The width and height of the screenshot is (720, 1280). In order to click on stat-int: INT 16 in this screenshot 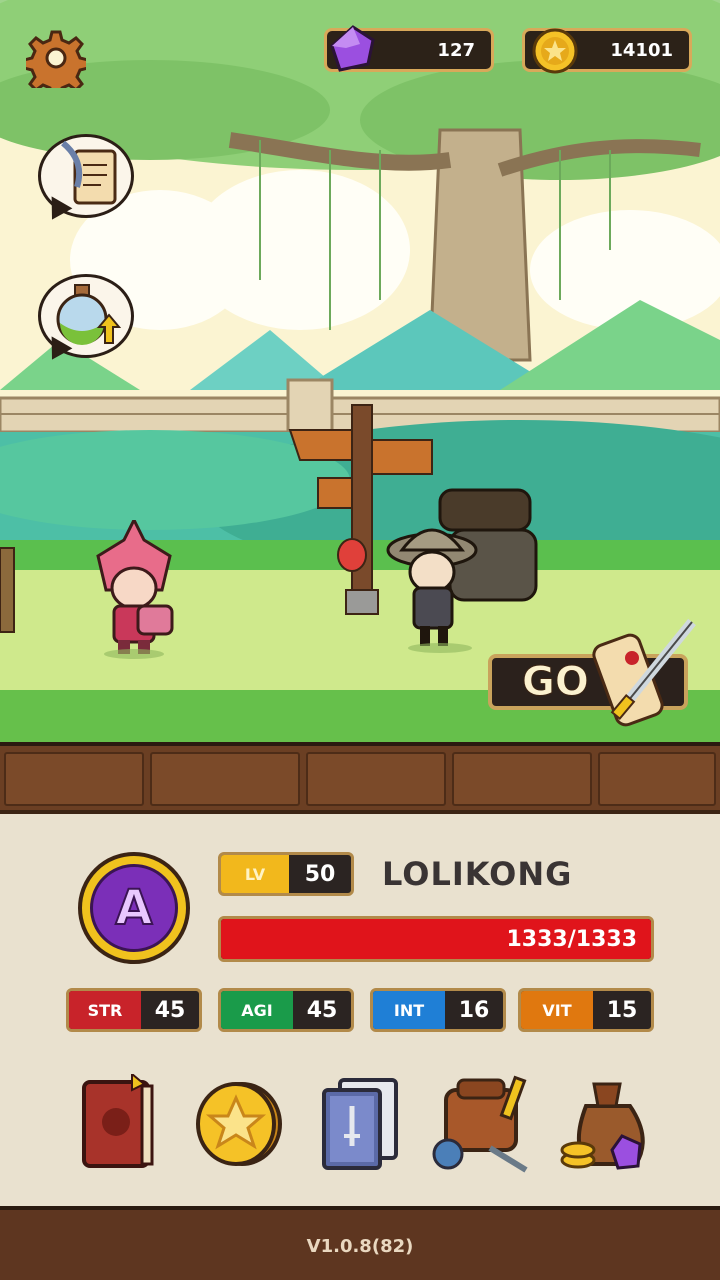, I will do `click(438, 1010)`.